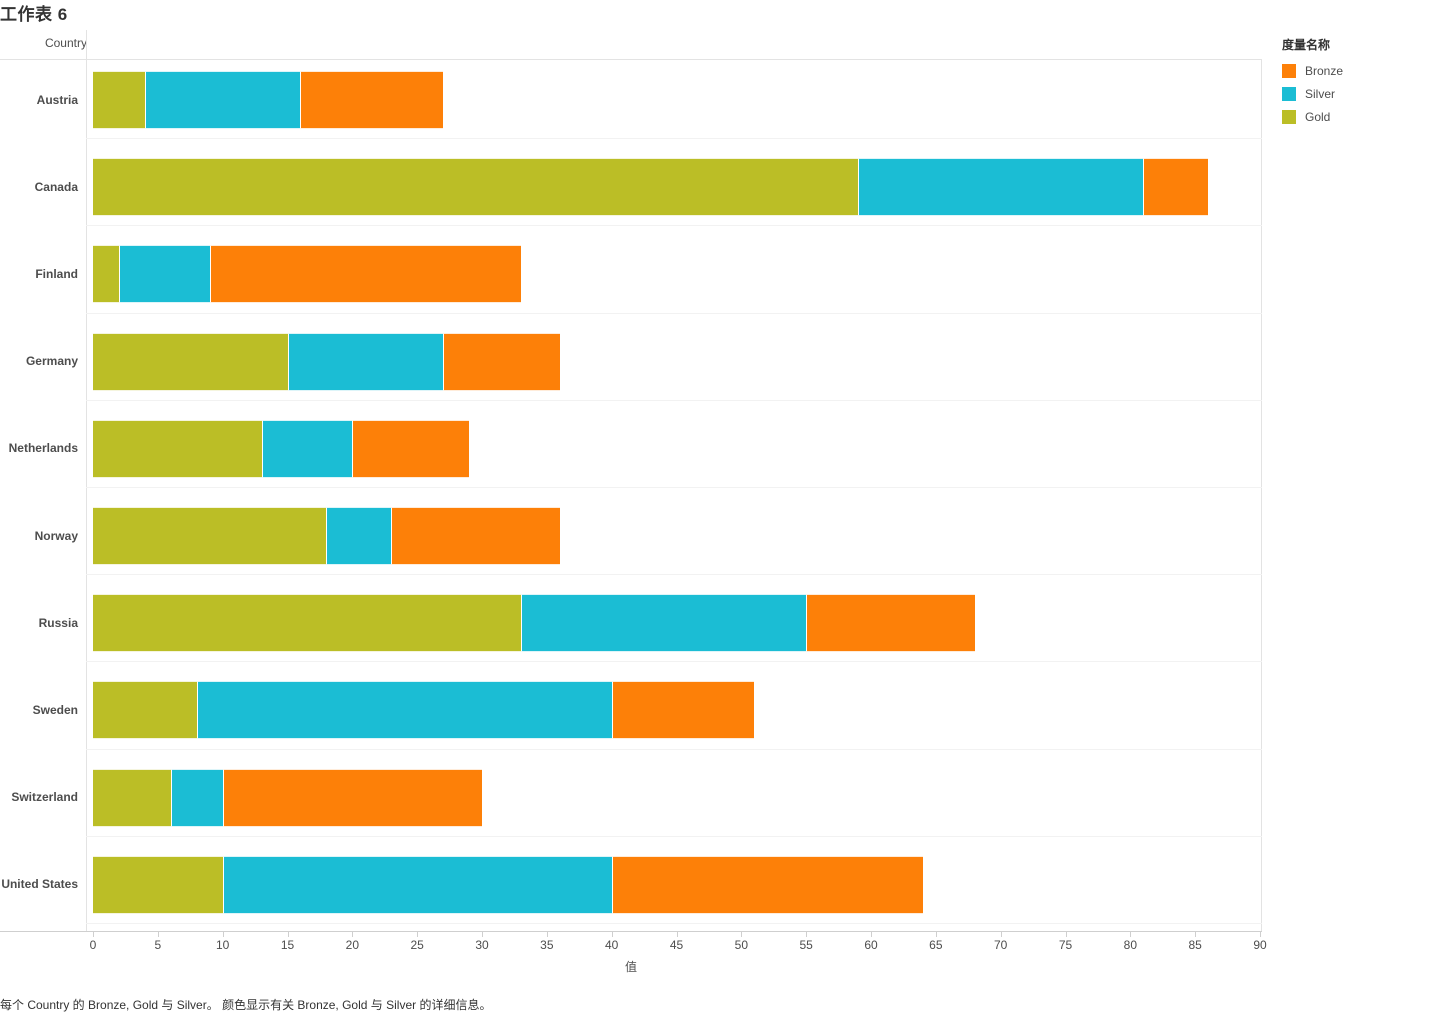 Image resolution: width=1440 pixels, height=1018 pixels. What do you see at coordinates (39, 361) in the screenshot?
I see `y-axis-label-germany: Germany` at bounding box center [39, 361].